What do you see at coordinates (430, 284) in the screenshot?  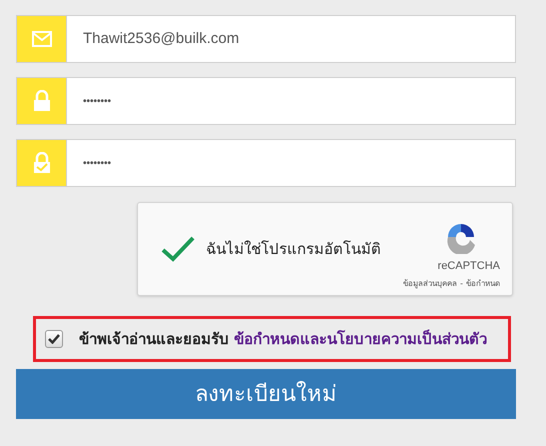 I see `privacy-link: ข้อมูลส่วนบุคคล` at bounding box center [430, 284].